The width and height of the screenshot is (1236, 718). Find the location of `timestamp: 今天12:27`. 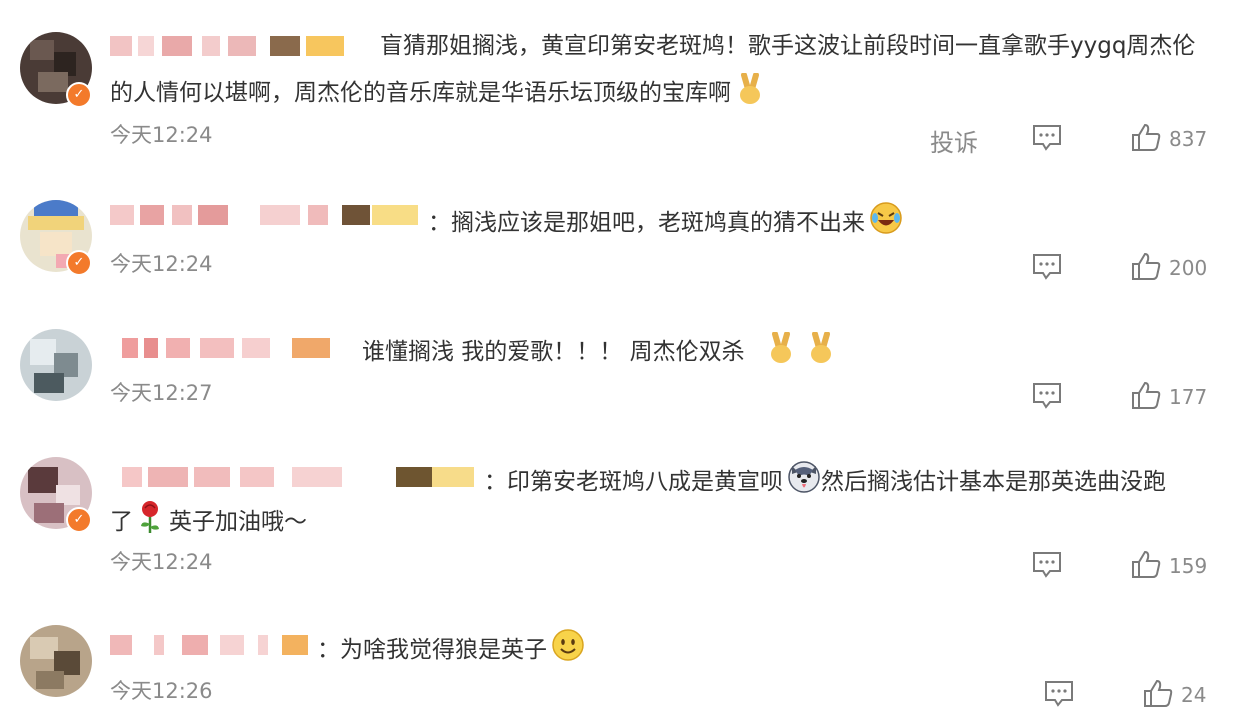

timestamp: 今天12:27 is located at coordinates (161, 393).